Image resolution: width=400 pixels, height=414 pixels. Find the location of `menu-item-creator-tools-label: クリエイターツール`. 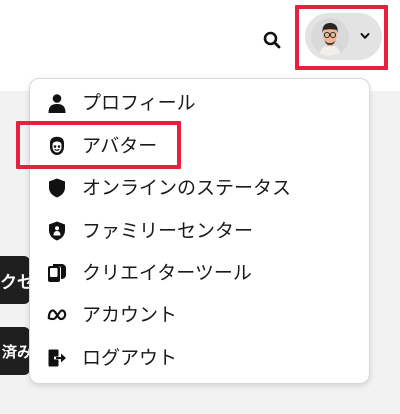

menu-item-creator-tools-label: クリエイターツール is located at coordinates (167, 273).